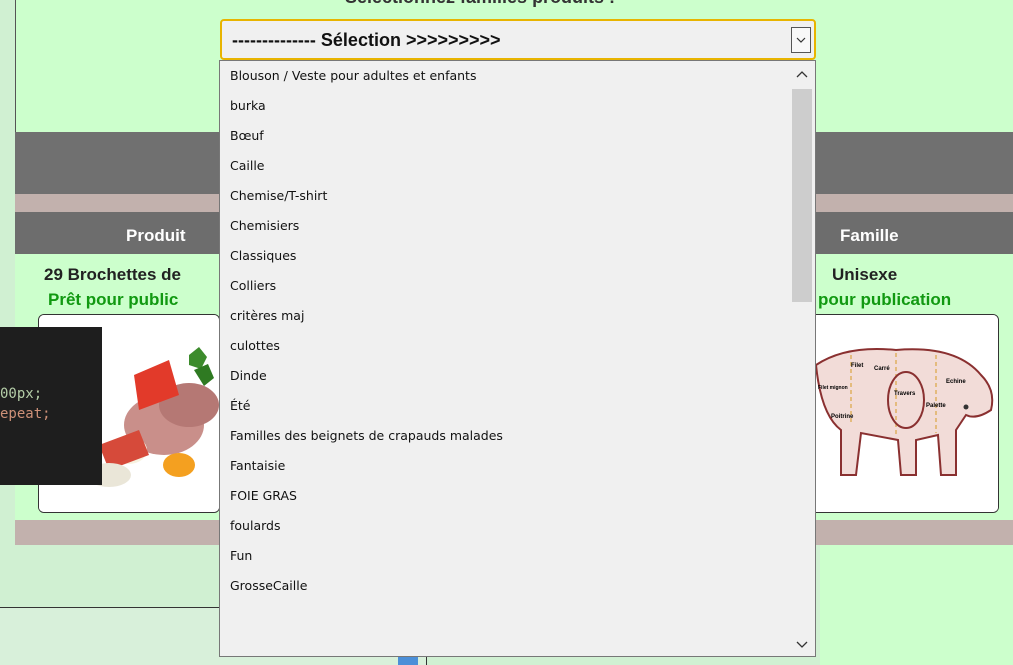 Image resolution: width=1013 pixels, height=665 pixels. I want to click on dropdown-option: Caille, so click(505, 166).